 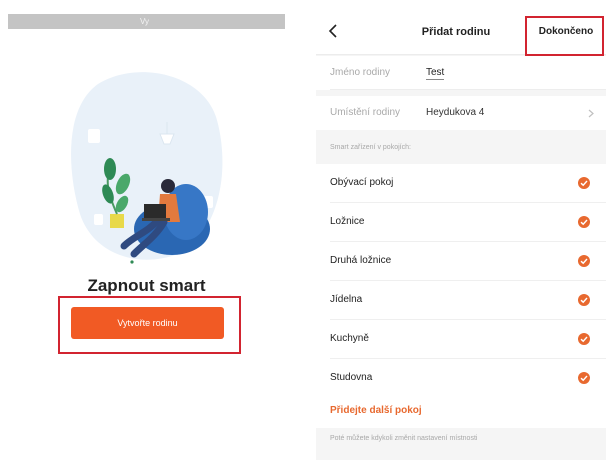 I want to click on room-label: Obývací pokoj, so click(x=362, y=182).